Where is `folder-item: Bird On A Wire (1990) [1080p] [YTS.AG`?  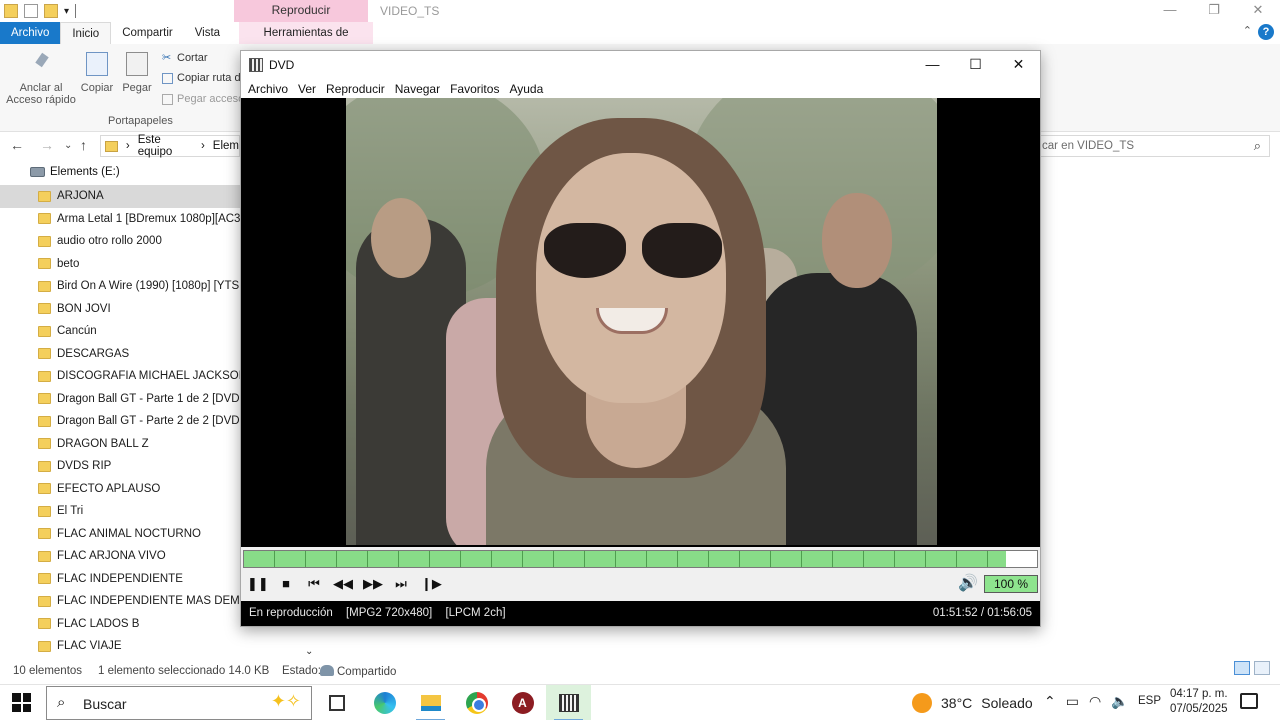
folder-item: Bird On A Wire (1990) [1080p] [YTS.AG is located at coordinates (120, 286).